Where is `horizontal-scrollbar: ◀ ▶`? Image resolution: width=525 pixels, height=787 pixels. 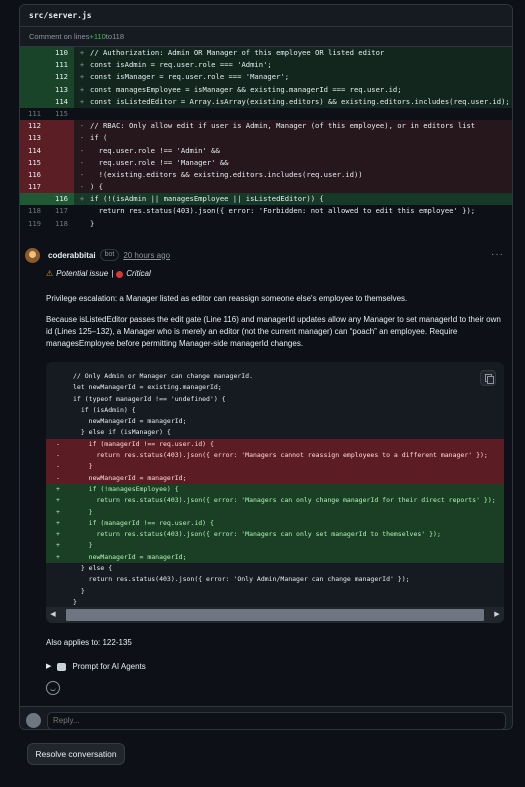
horizontal-scrollbar: ◀ ▶ is located at coordinates (275, 615).